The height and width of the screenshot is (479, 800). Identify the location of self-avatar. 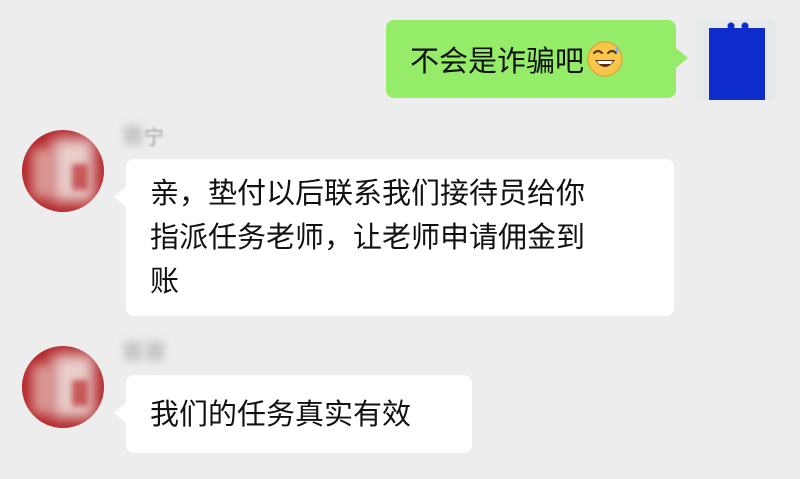
(737, 60).